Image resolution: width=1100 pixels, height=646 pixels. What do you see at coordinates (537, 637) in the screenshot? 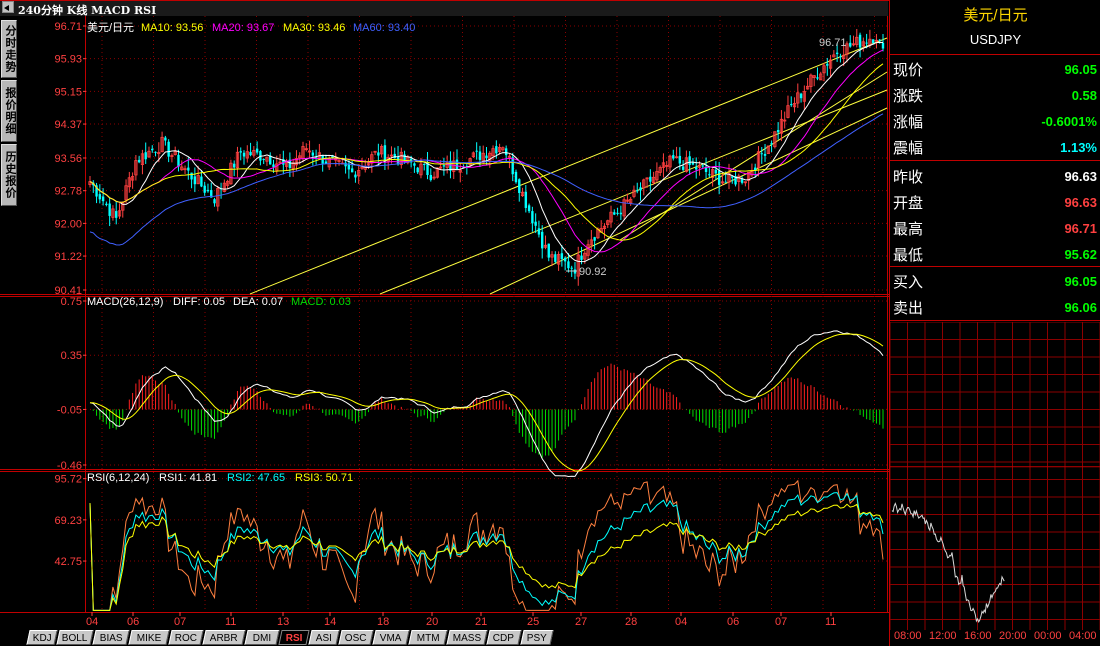
I see `indicator-tab-psy: PSY` at bounding box center [537, 637].